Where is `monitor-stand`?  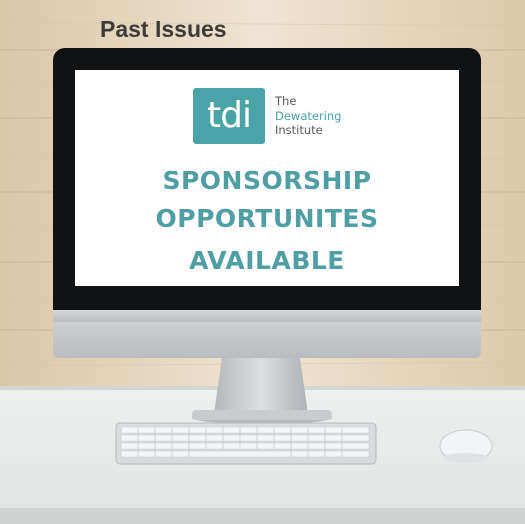 monitor-stand is located at coordinates (261, 386).